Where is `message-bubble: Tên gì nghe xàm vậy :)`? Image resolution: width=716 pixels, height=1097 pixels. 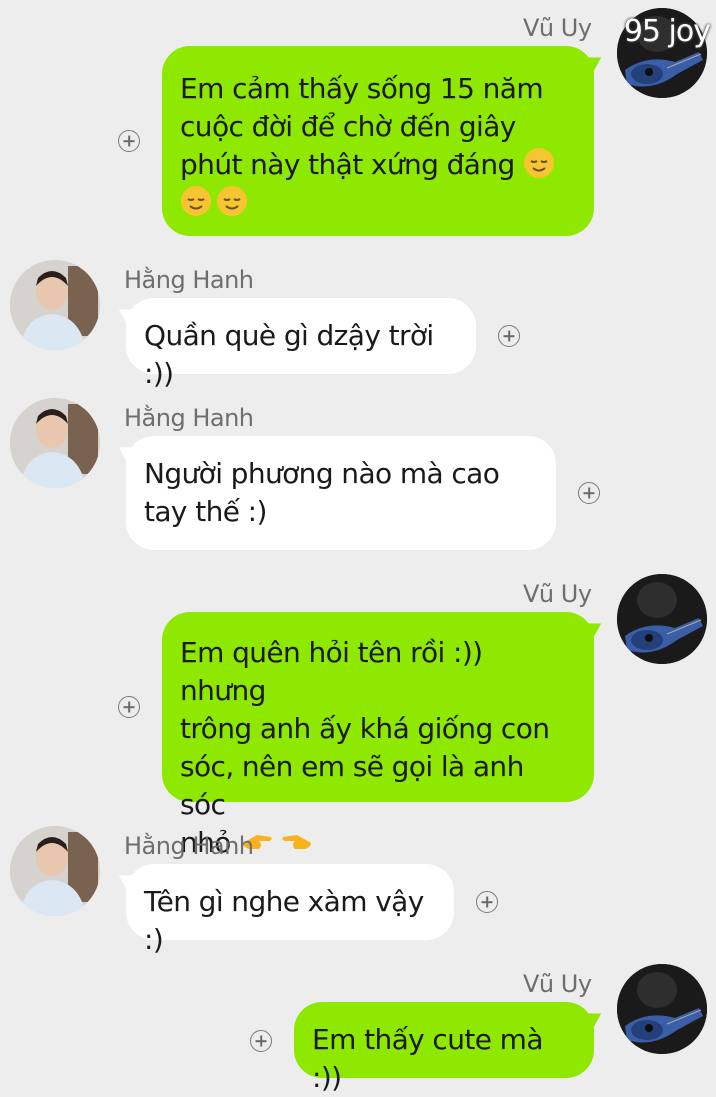 message-bubble: Tên gì nghe xàm vậy :) is located at coordinates (290, 910).